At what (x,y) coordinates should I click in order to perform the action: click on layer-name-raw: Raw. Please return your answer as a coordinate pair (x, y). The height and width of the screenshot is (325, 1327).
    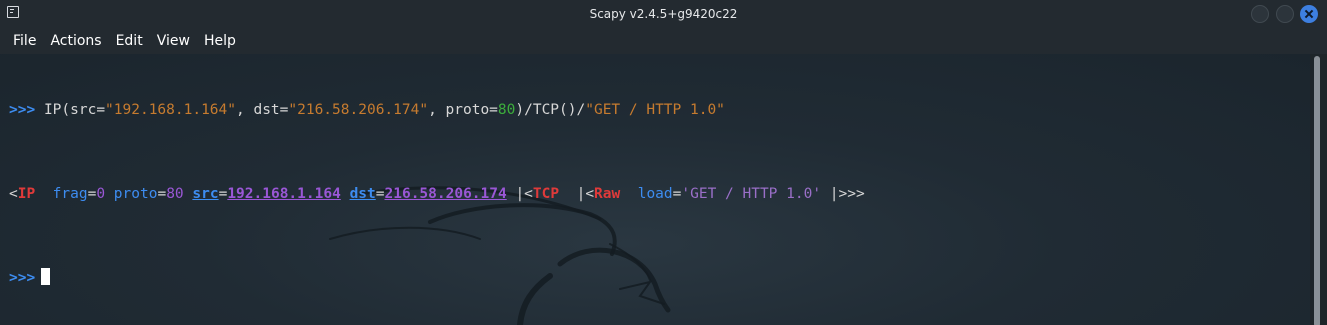
    Looking at the image, I should click on (607, 194).